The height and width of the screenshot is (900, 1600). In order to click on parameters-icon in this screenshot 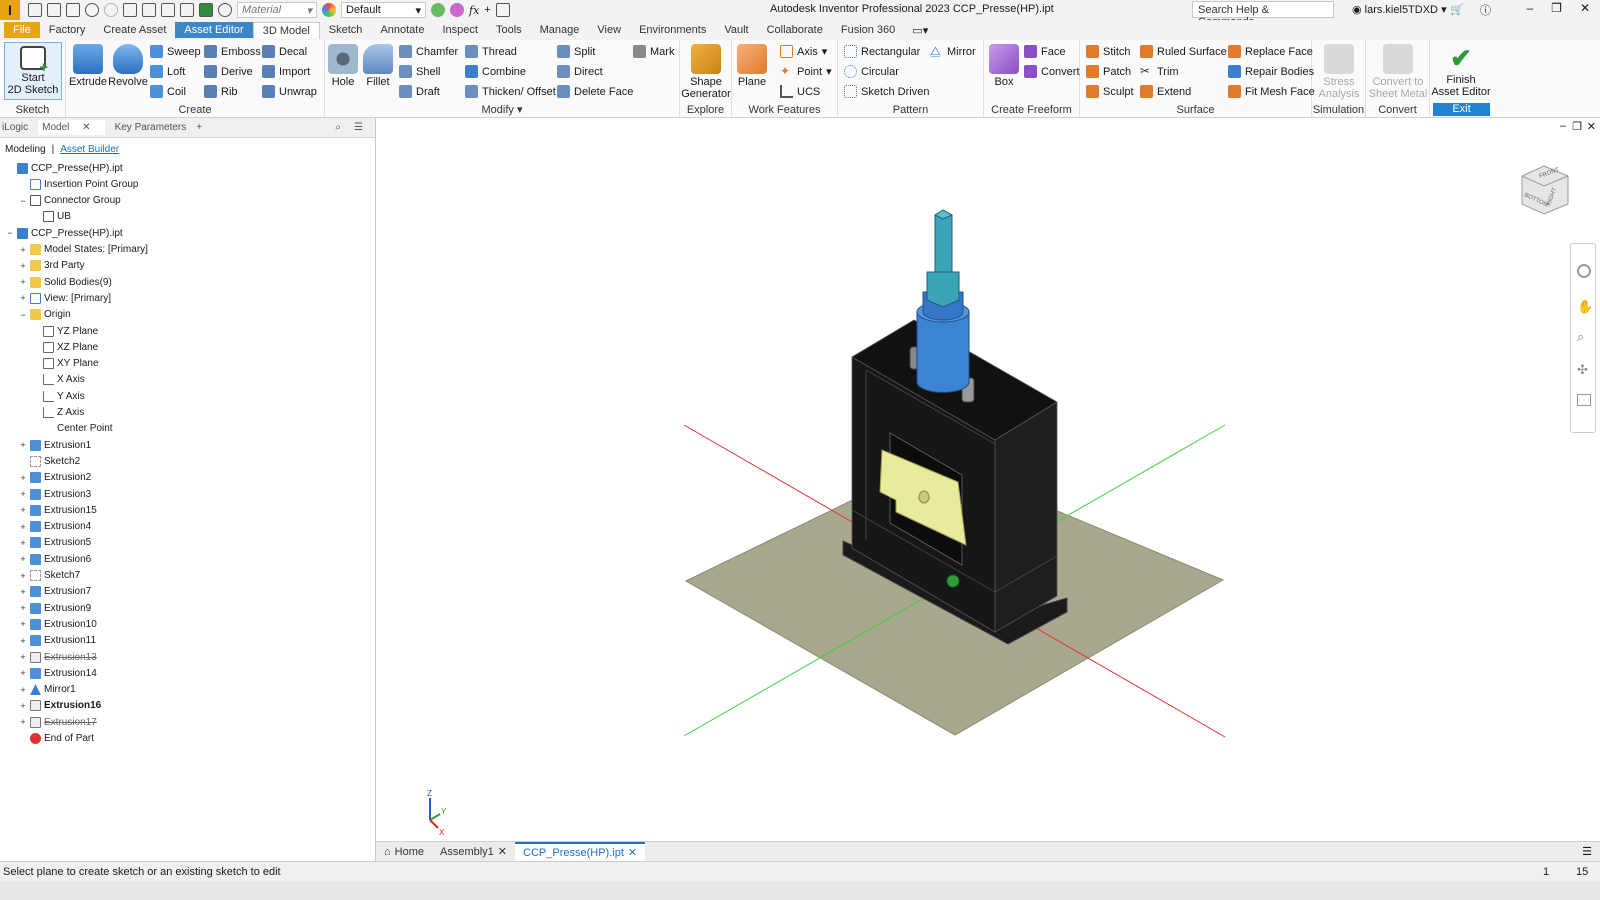, I will do `click(502, 10)`.